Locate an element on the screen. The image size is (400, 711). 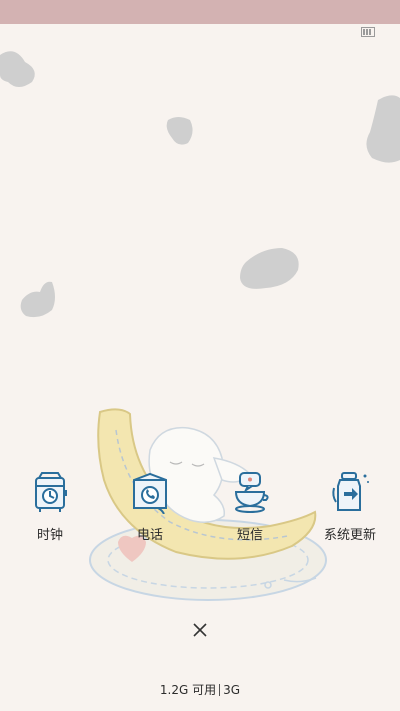
app-phone: 电话 is located at coordinates (150, 511).